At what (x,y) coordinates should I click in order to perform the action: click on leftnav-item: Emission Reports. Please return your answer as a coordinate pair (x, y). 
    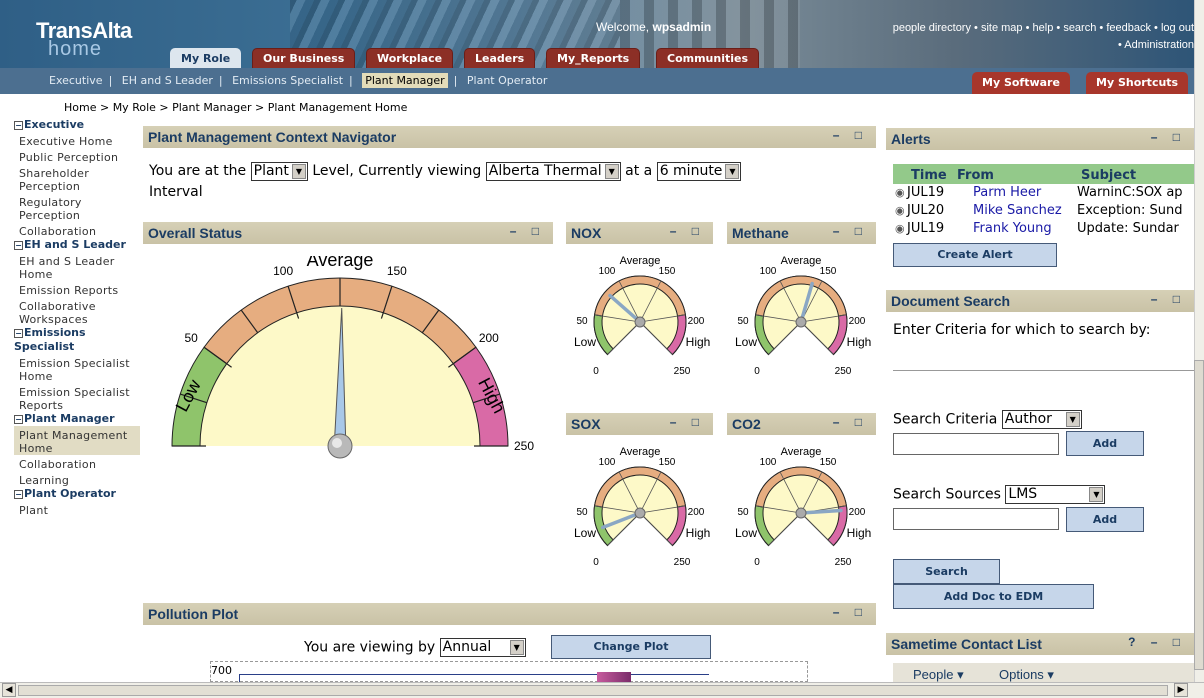
    Looking at the image, I should click on (77, 289).